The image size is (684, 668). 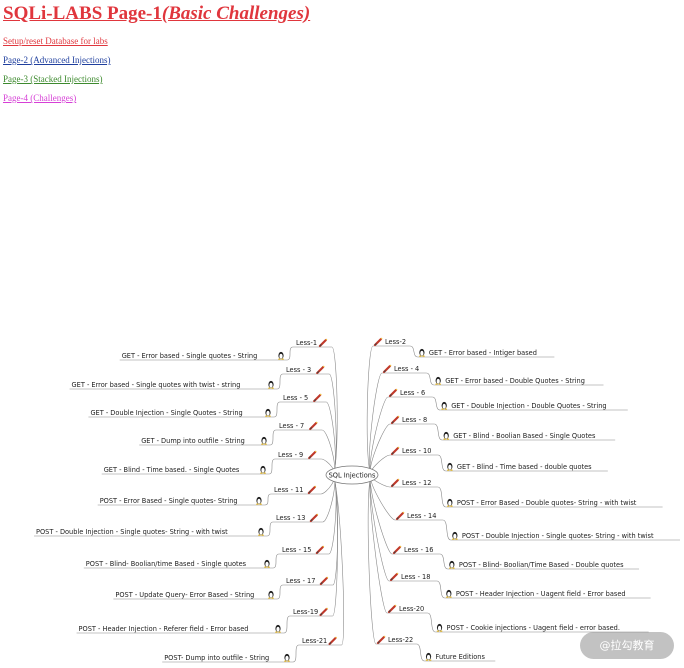 What do you see at coordinates (411, 609) in the screenshot?
I see `less-label: Less-20` at bounding box center [411, 609].